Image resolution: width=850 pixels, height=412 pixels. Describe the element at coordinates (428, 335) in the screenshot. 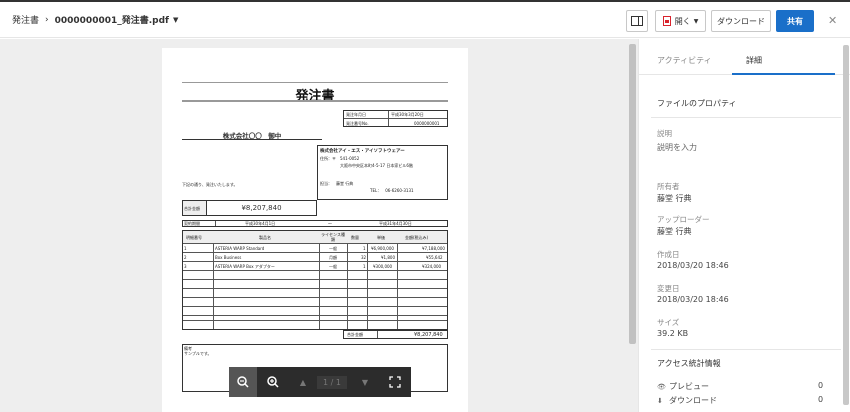

I see `grand-total: ¥8,207,840` at that location.